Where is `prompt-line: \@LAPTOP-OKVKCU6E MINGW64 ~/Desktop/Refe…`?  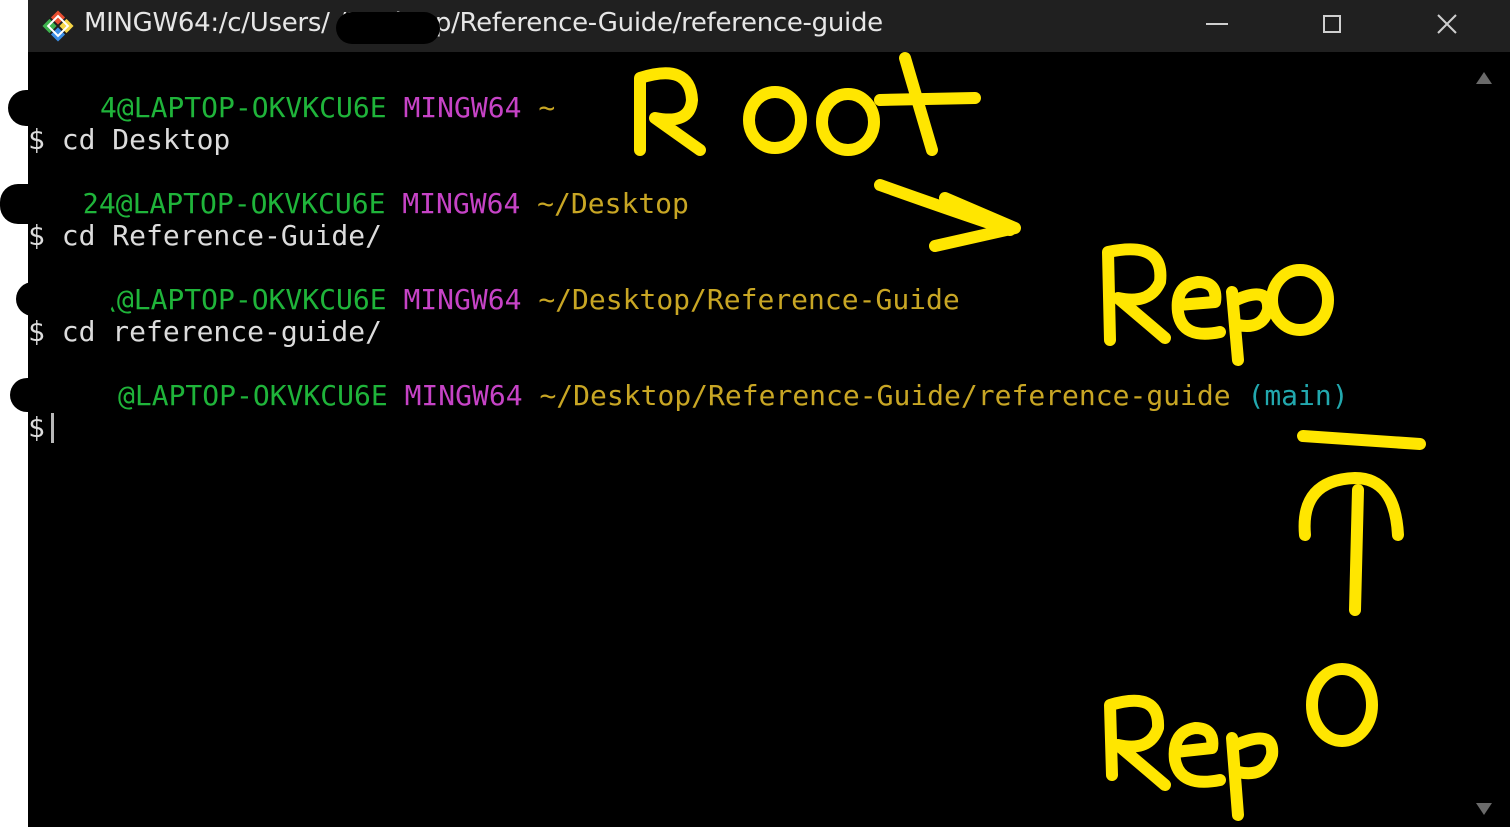 prompt-line: \@LAPTOP-OKVKCU6E MINGW64 ~/Desktop/Refe… is located at coordinates (530, 300).